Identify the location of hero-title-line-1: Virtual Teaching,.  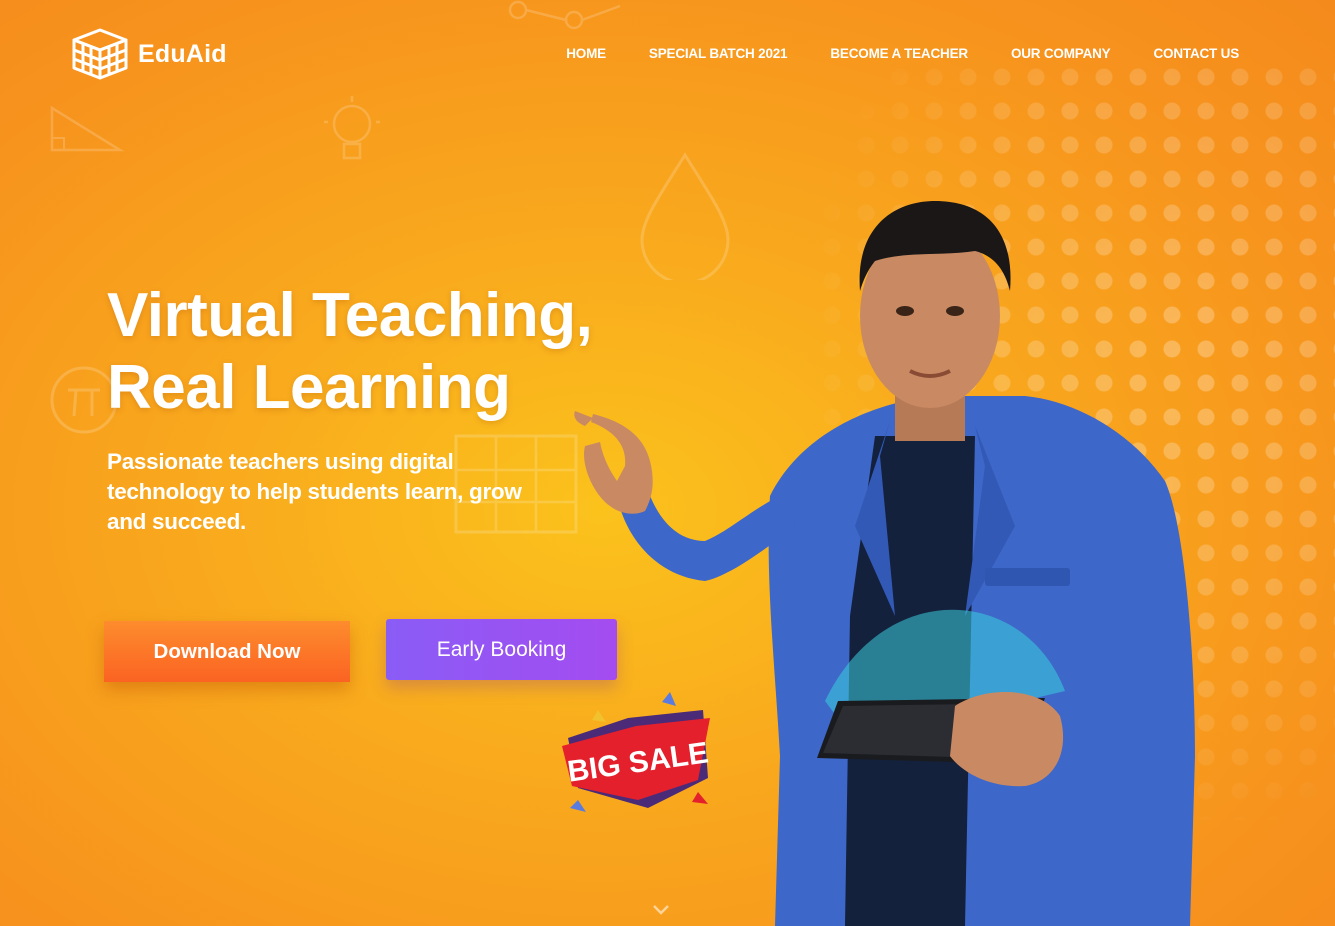
(350, 315).